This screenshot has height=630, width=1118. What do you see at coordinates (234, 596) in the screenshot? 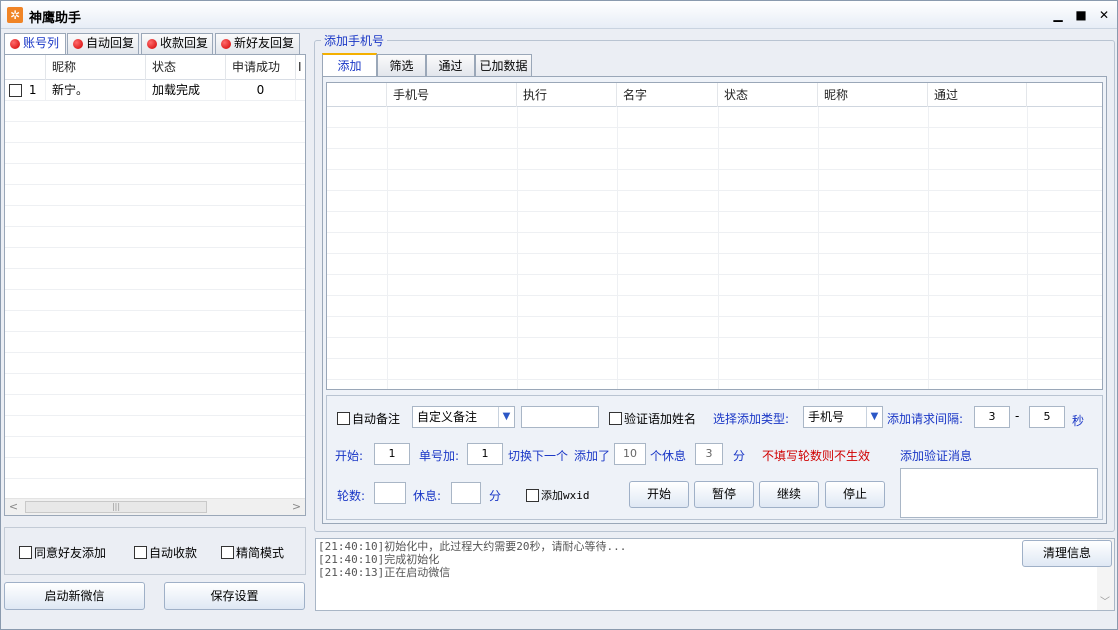
I see `save-settings-button: 保存设置` at bounding box center [234, 596].